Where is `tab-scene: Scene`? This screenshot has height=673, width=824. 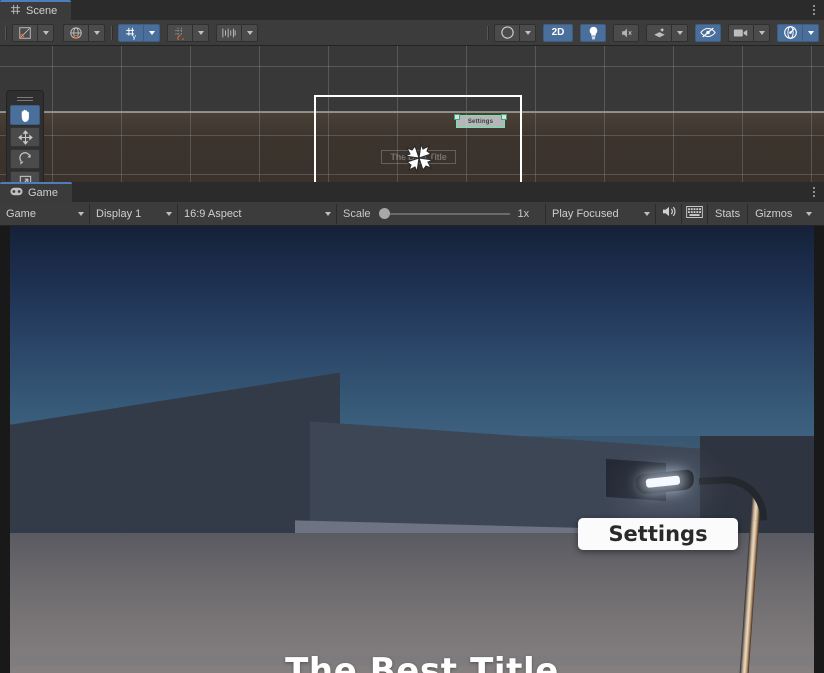
tab-scene: Scene is located at coordinates (36, 10).